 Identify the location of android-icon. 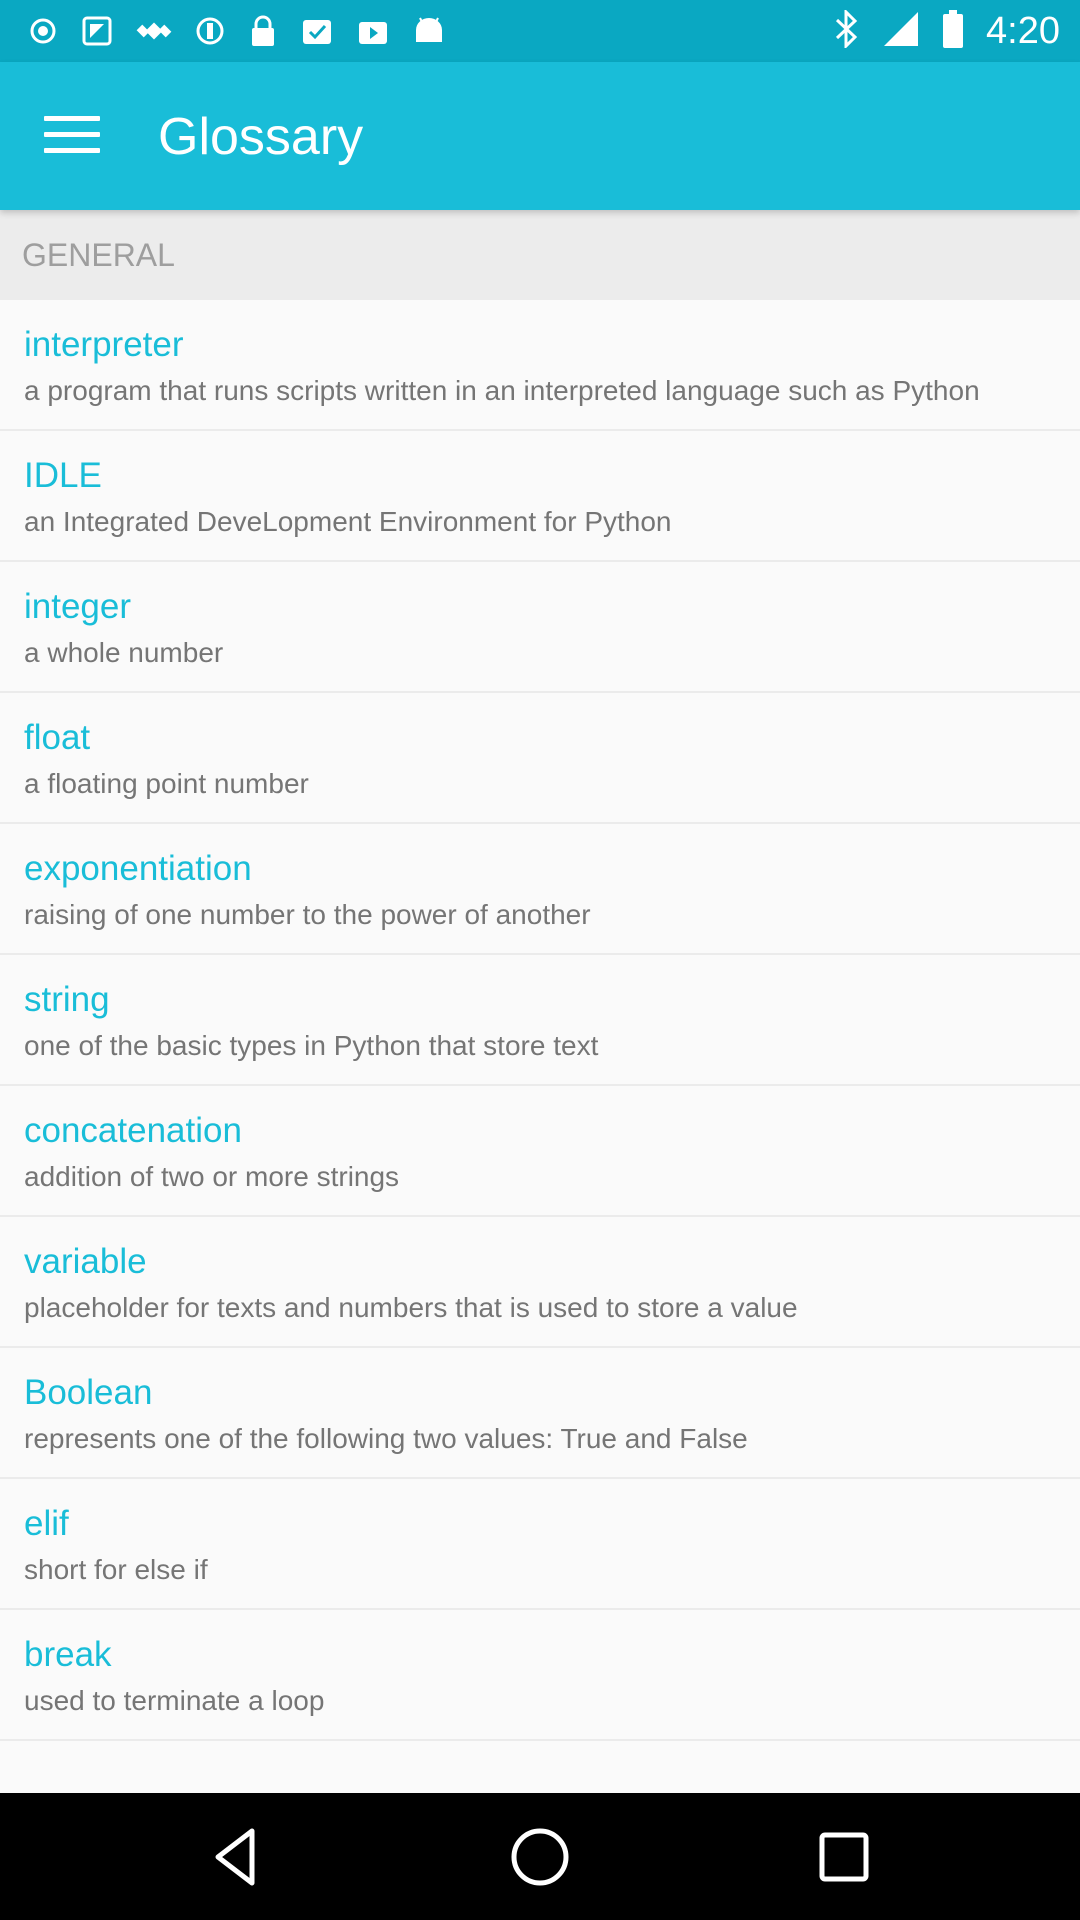
(429, 31).